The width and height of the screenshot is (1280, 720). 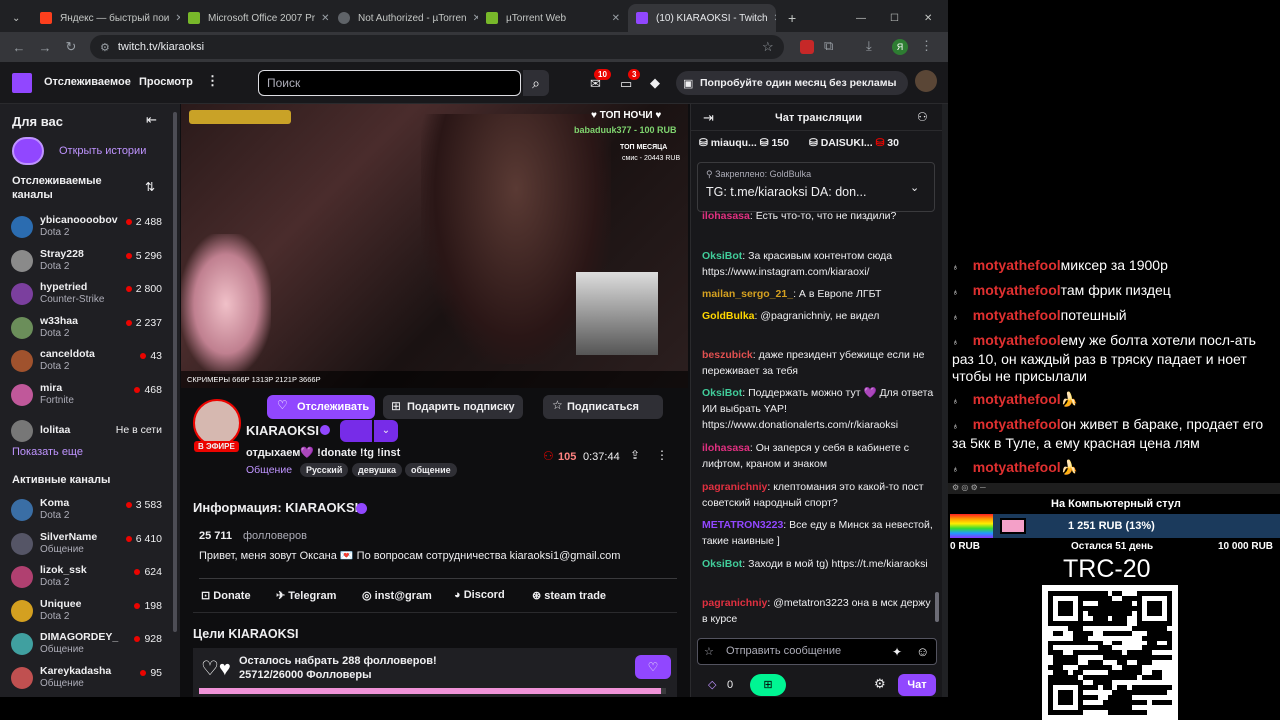 I want to click on sidebar-item-followed_items-4: canceldota Dota 2 43, so click(x=85, y=361).